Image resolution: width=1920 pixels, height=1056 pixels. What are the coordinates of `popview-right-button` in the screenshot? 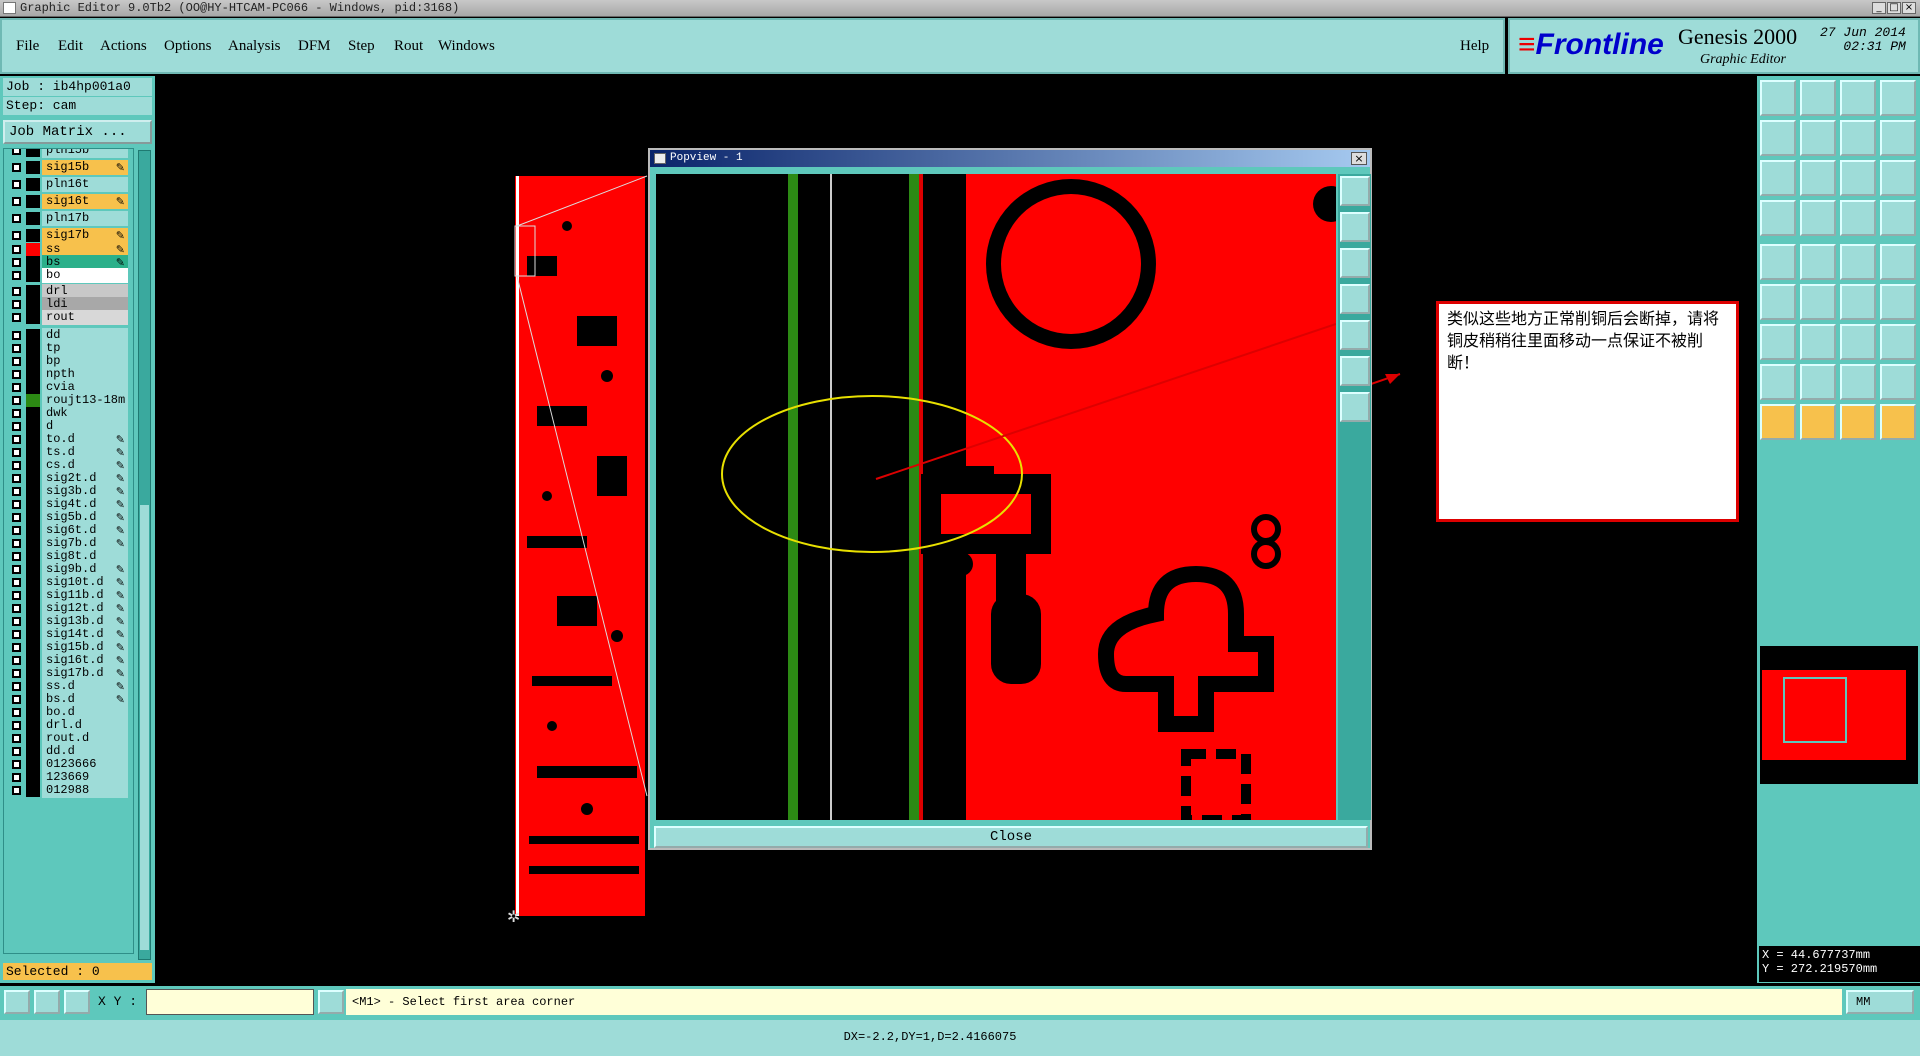 It's located at (1355, 335).